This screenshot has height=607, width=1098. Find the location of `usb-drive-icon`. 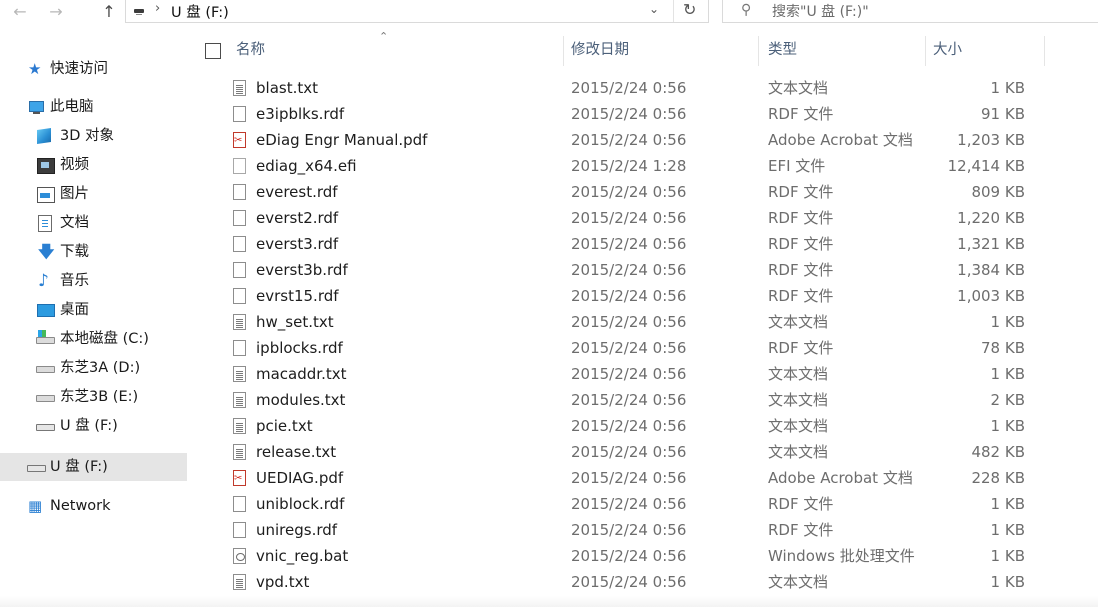

usb-drive-icon is located at coordinates (139, 12).